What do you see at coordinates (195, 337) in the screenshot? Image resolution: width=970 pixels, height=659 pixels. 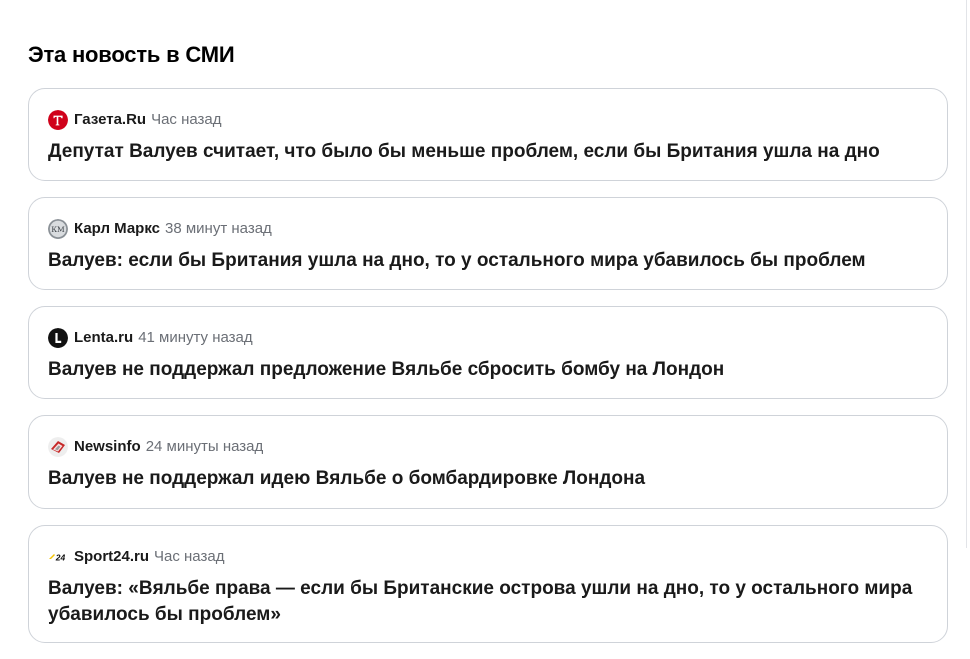 I see `publish-time: 41 минуту назад` at bounding box center [195, 337].